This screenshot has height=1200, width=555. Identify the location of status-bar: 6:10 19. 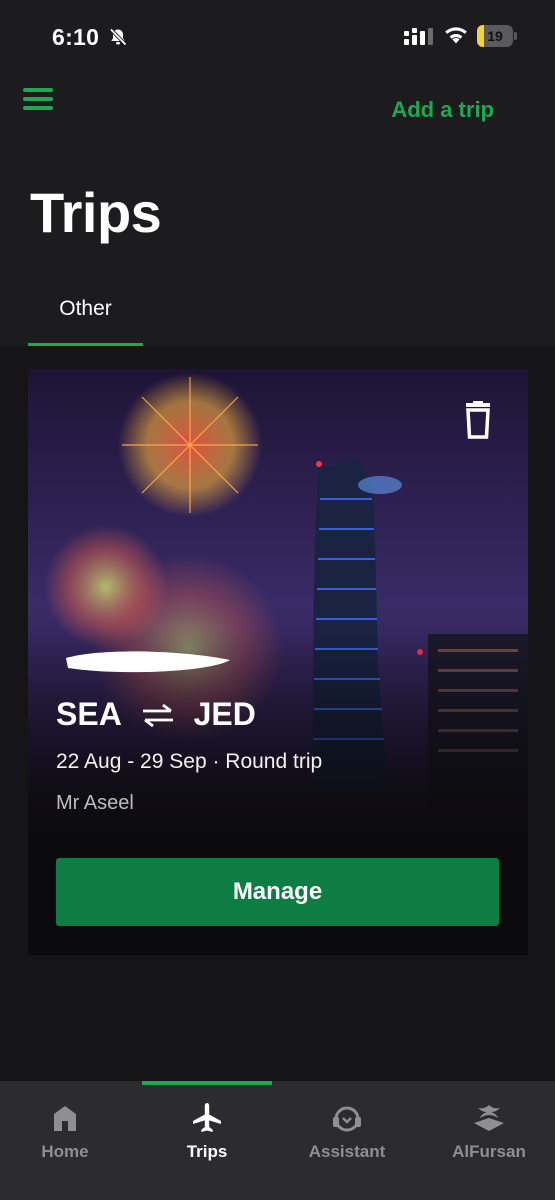
(277, 36).